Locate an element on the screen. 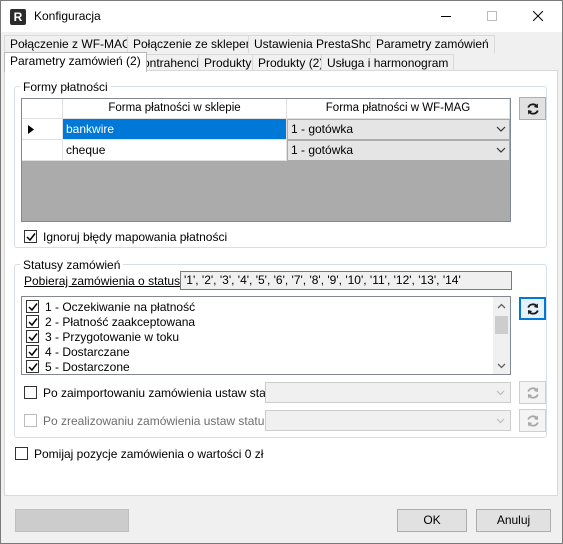 The width and height of the screenshot is (563, 544). list-item: 4 - Dostarczane is located at coordinates (259, 351).